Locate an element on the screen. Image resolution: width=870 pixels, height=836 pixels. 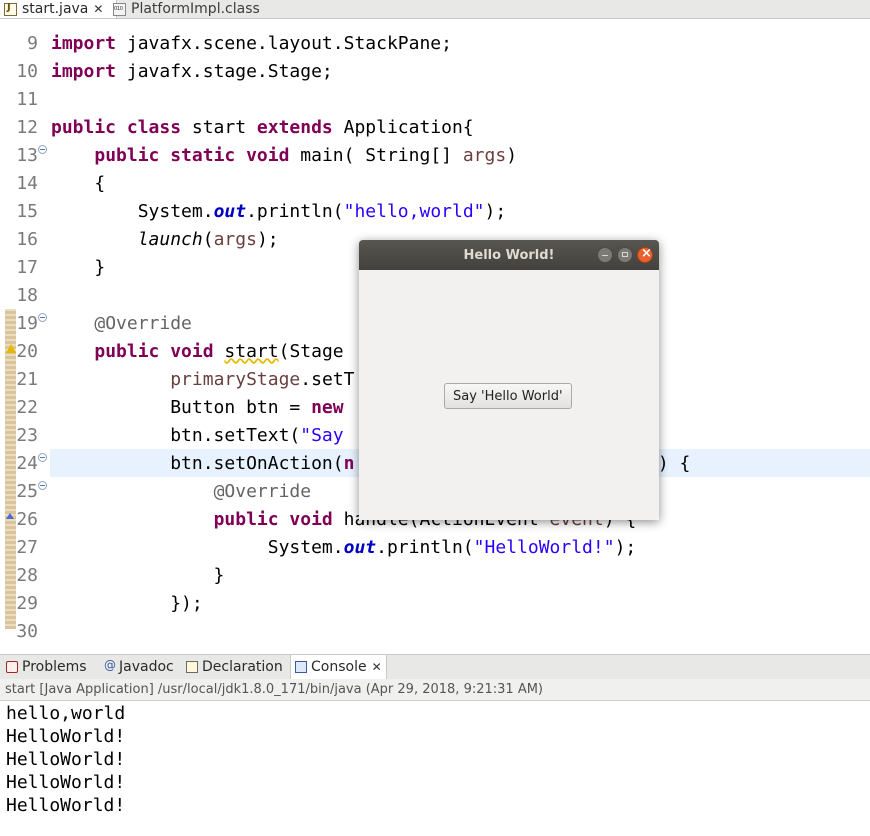
code-line: 14 { is located at coordinates (435, 183).